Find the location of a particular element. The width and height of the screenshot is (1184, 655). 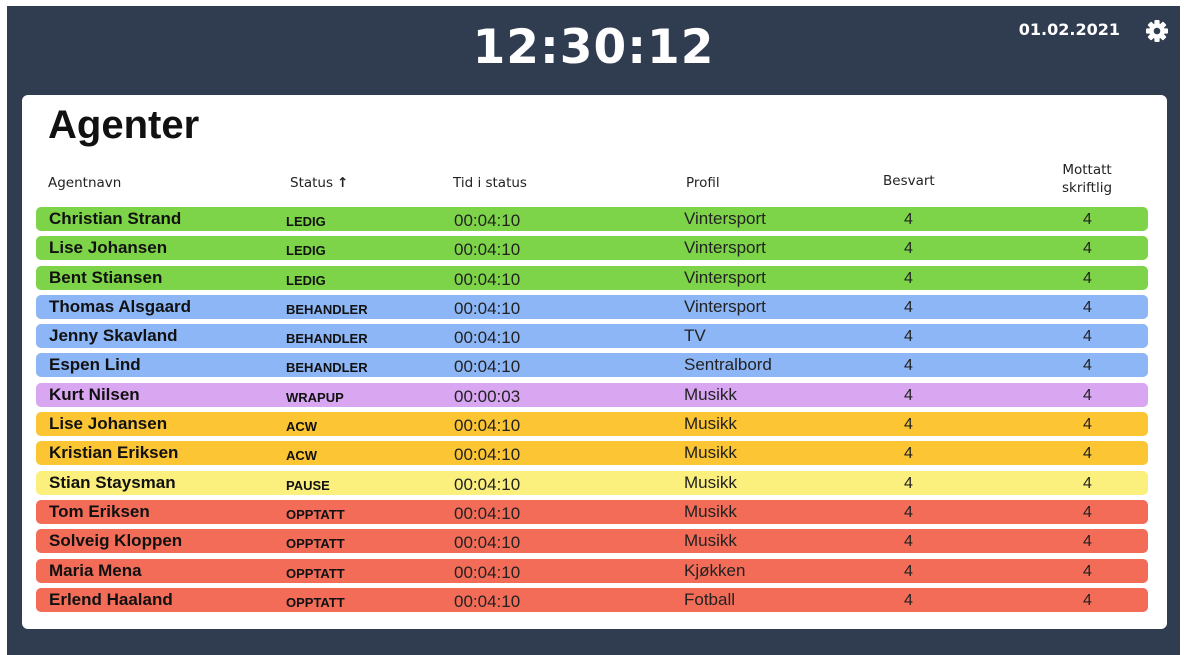

column-header-status-label: Status is located at coordinates (312, 183).